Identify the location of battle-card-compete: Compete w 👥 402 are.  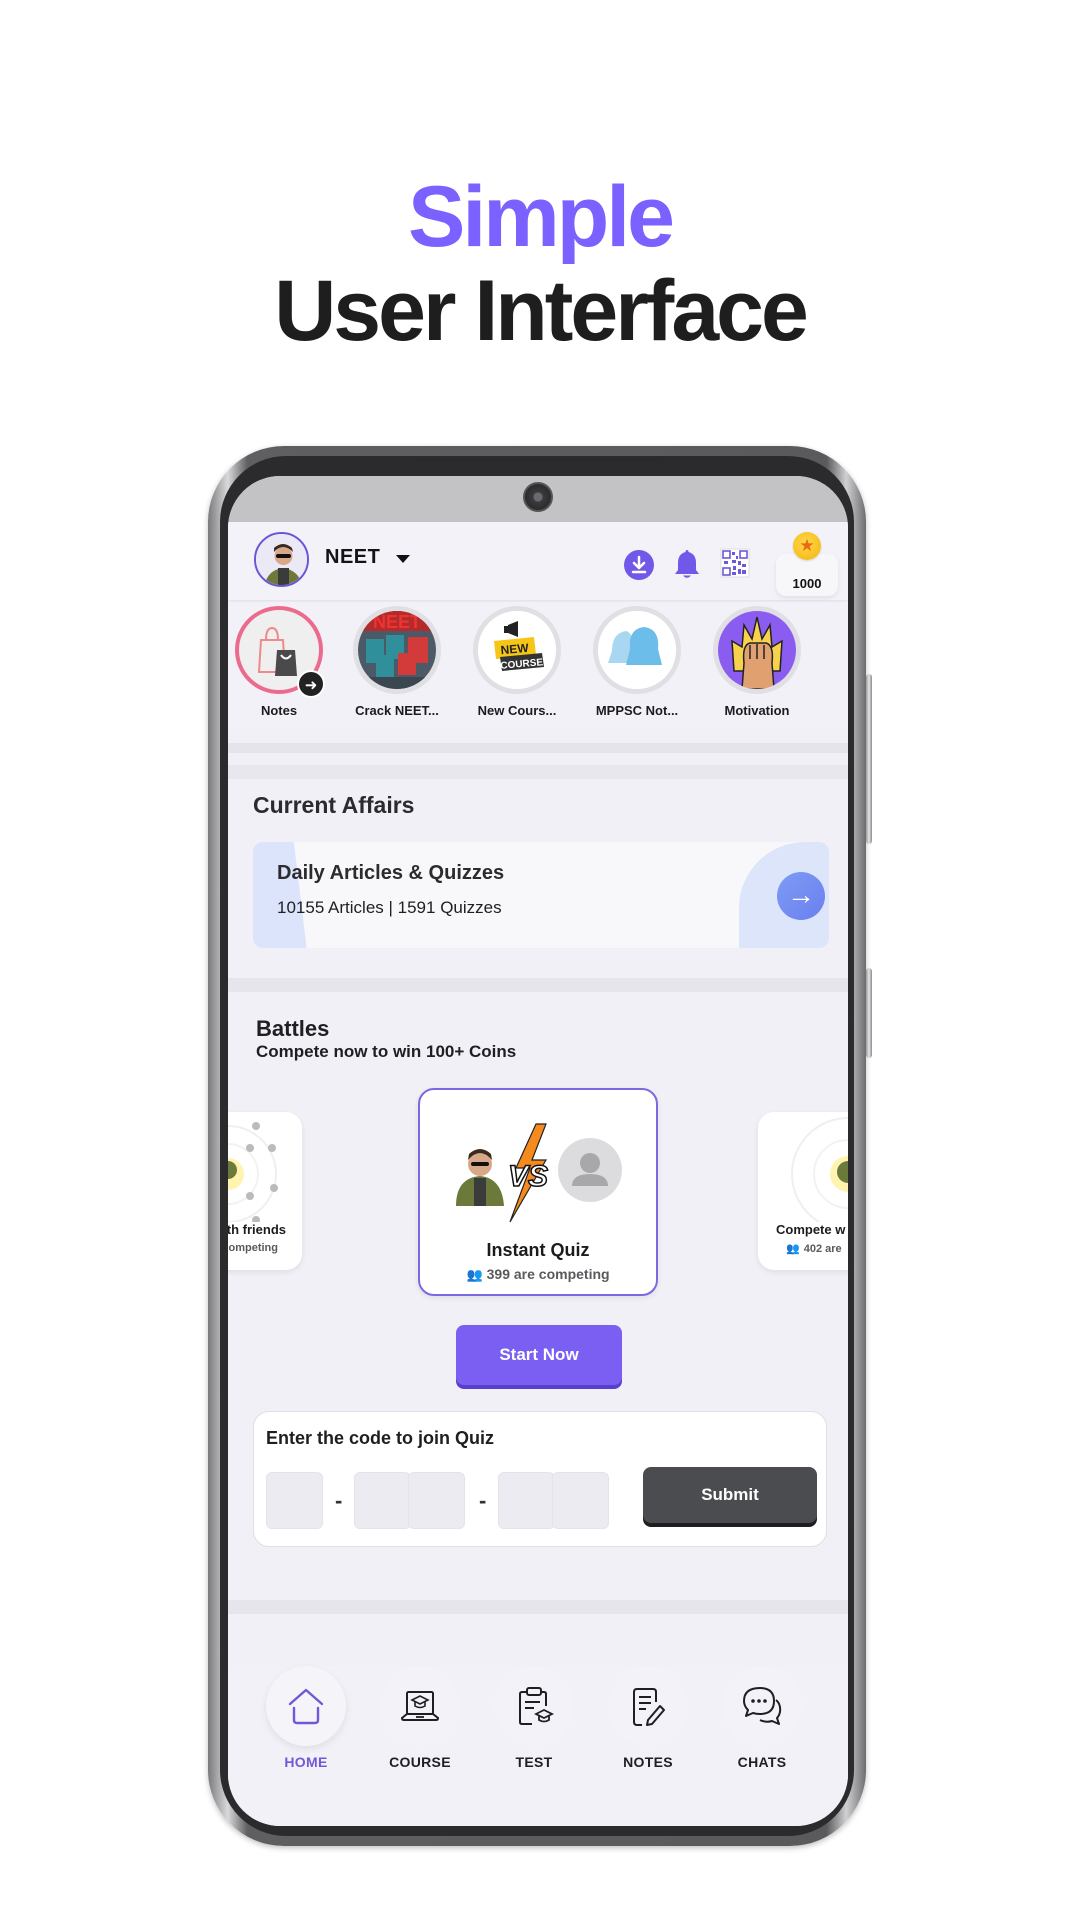
(803, 1191).